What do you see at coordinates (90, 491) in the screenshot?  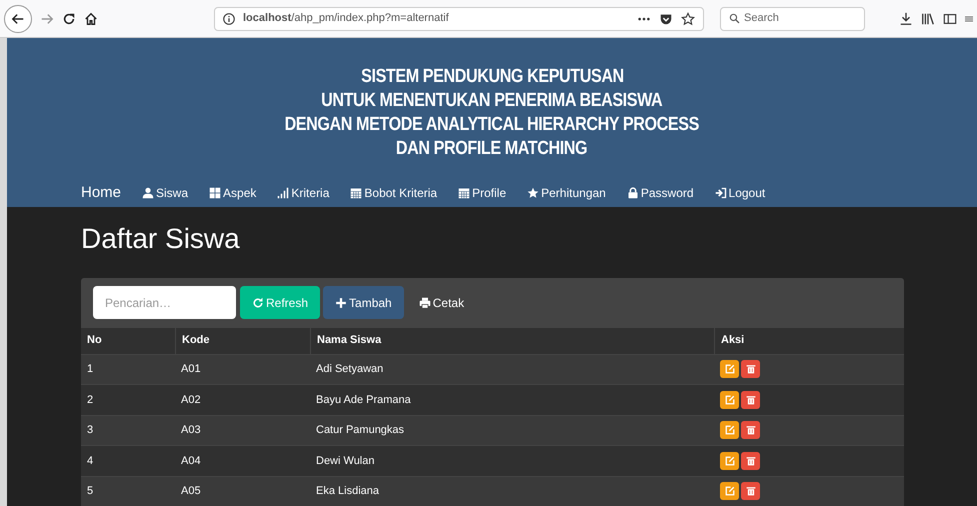 I see `table-cell-text: 5` at bounding box center [90, 491].